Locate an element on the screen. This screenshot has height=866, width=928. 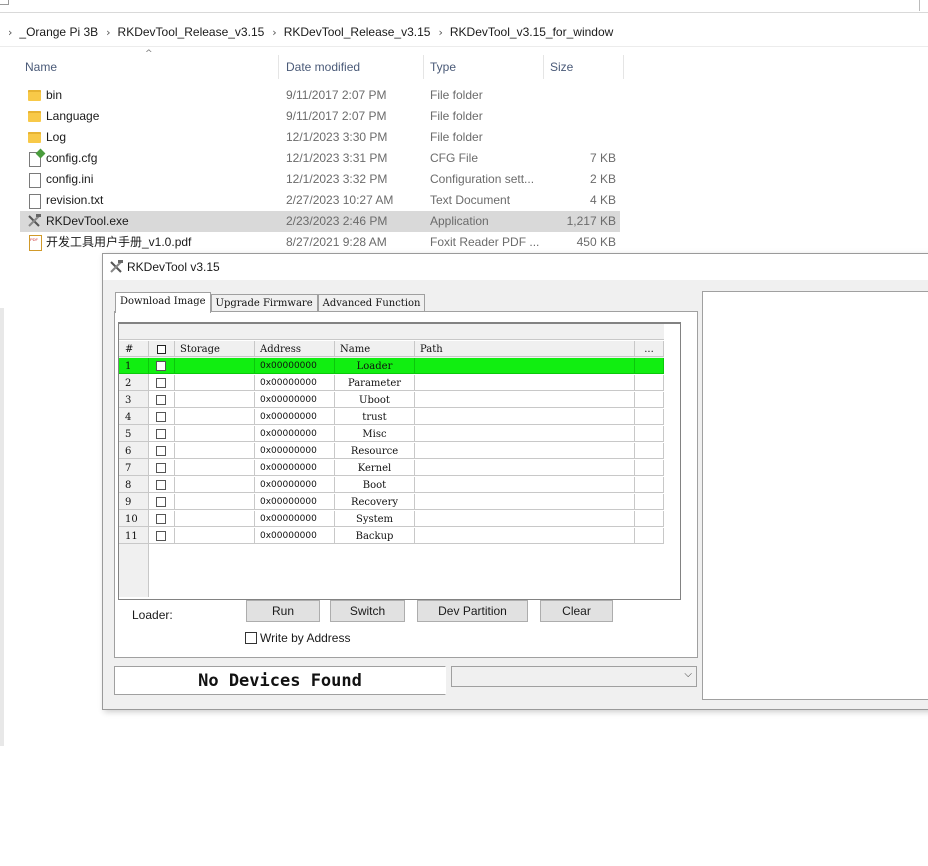
breadcrumb-item: _Orange Pi 3B is located at coordinates (58, 32).